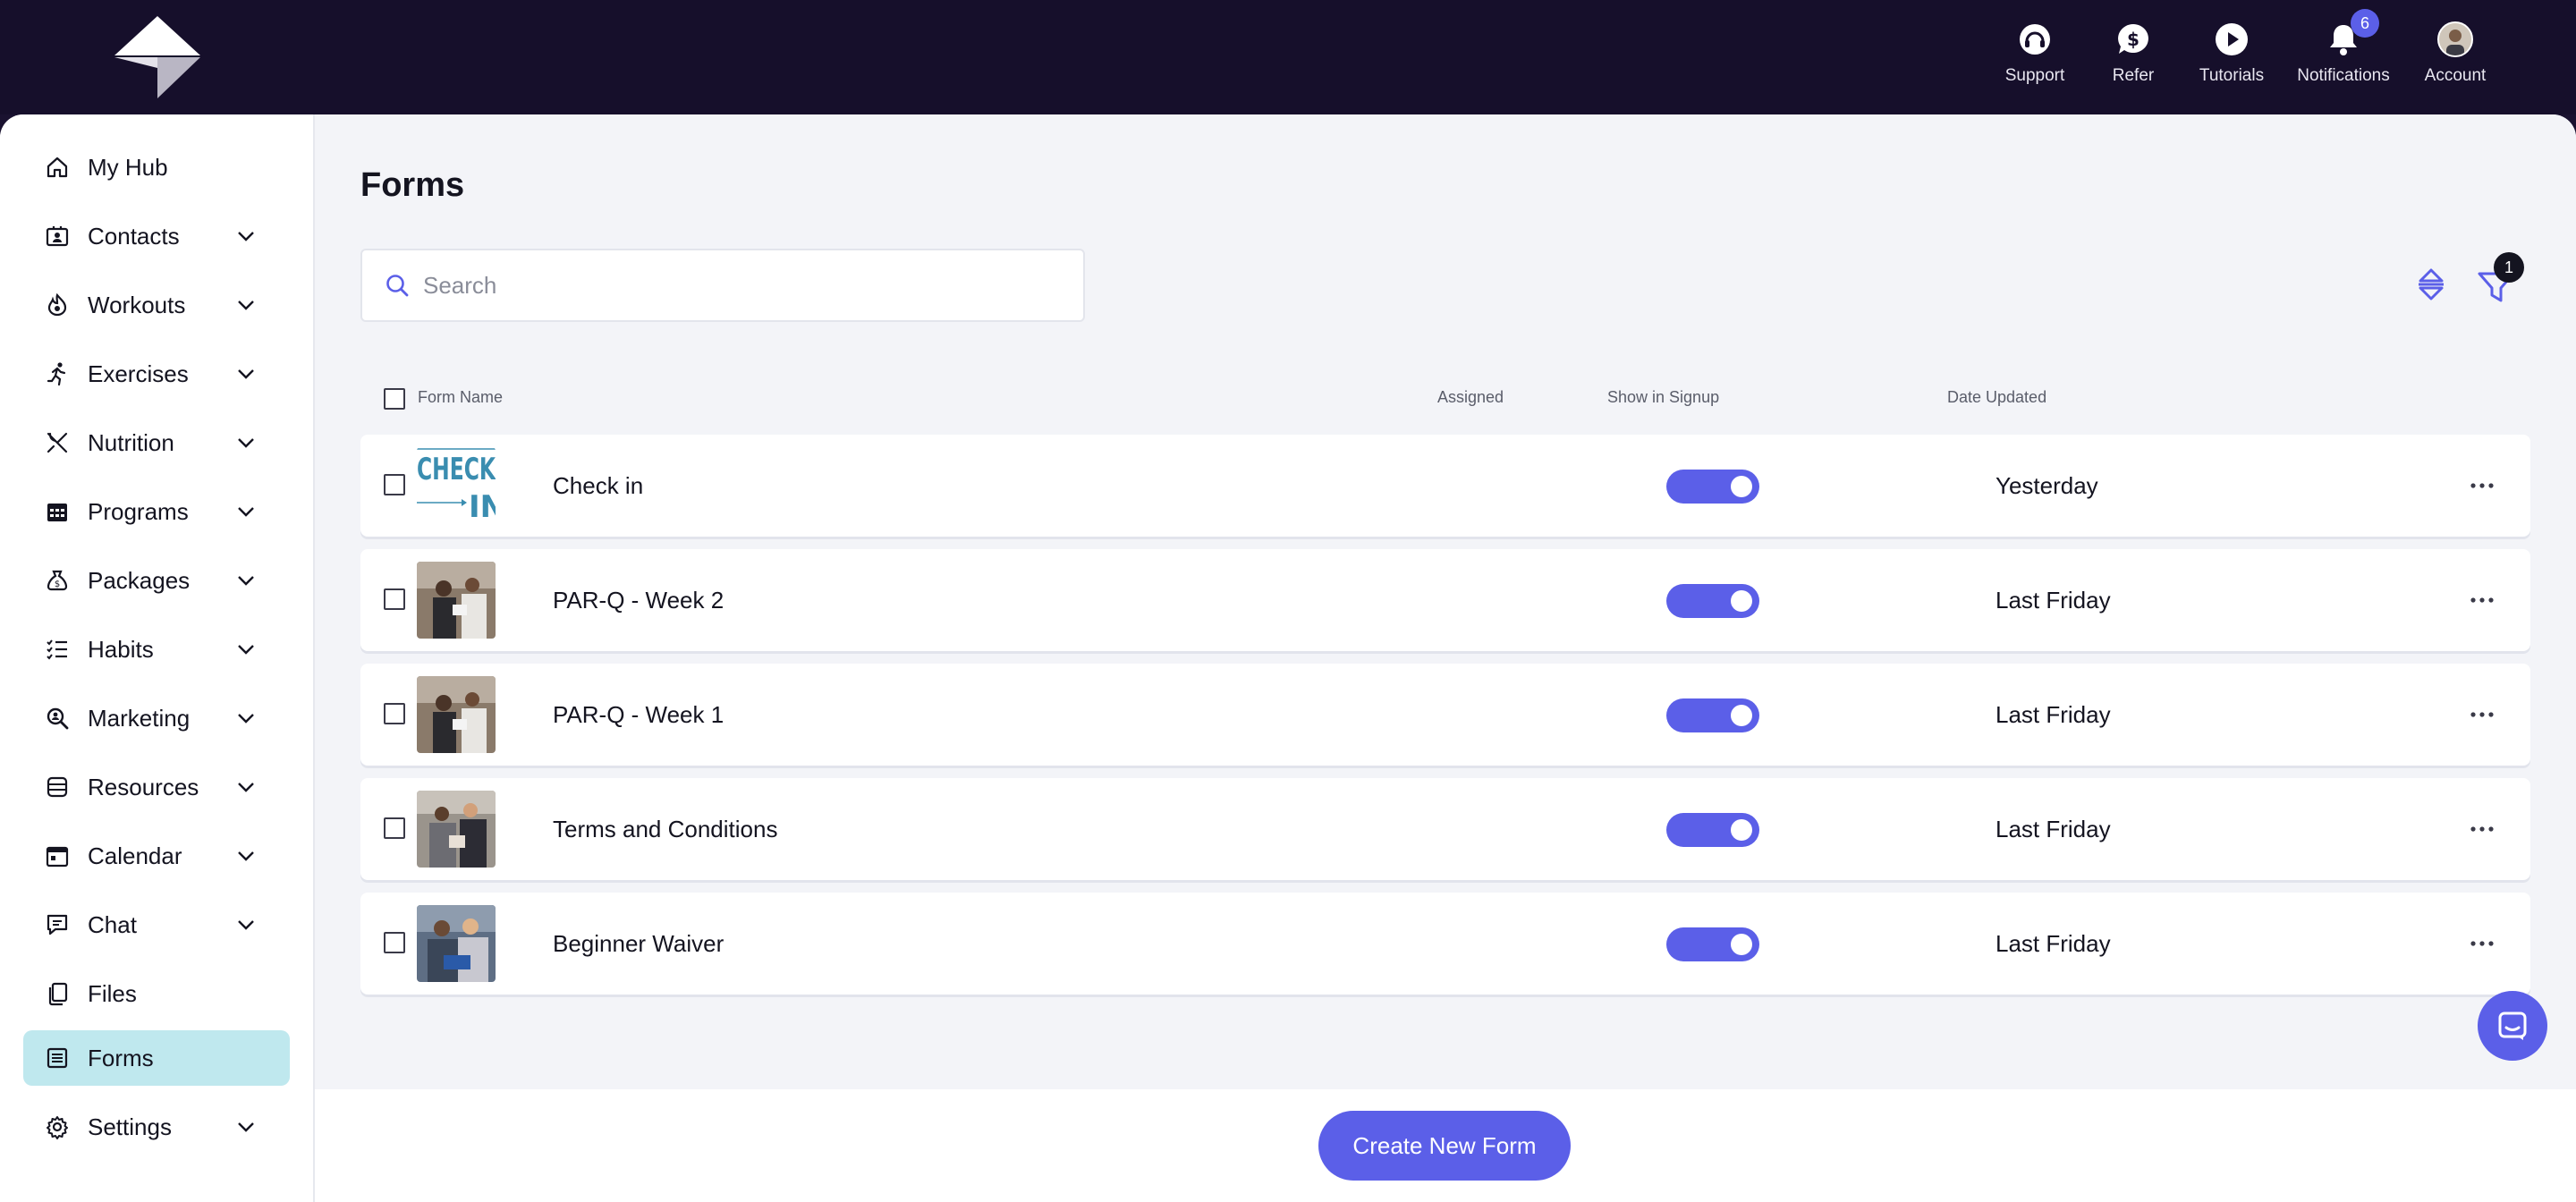 The height and width of the screenshot is (1202, 2576). What do you see at coordinates (157, 57) in the screenshot?
I see `app-logo` at bounding box center [157, 57].